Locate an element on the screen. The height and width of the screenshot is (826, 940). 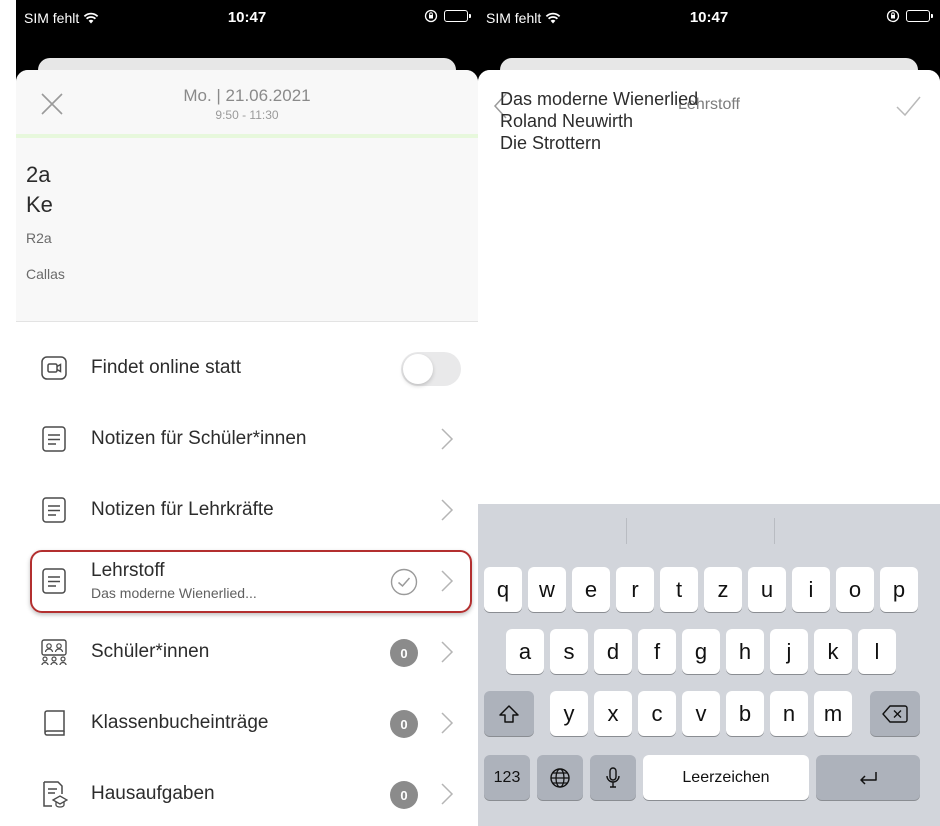
students-label: Schüler*innen is located at coordinates (150, 651).